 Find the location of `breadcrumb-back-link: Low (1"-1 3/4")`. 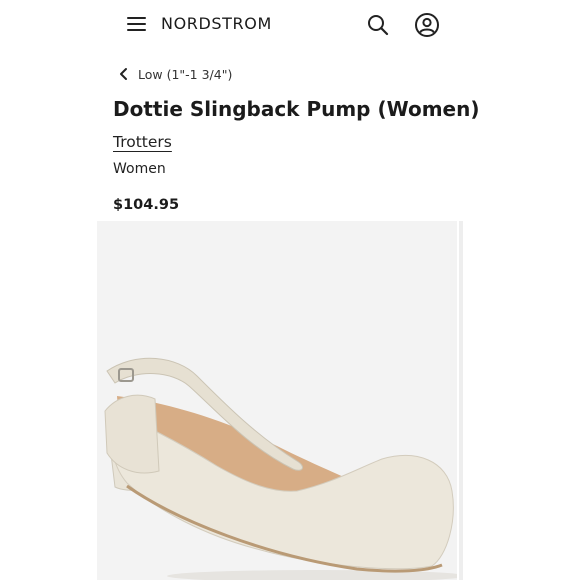

breadcrumb-back-link: Low (1"-1 3/4") is located at coordinates (175, 74).